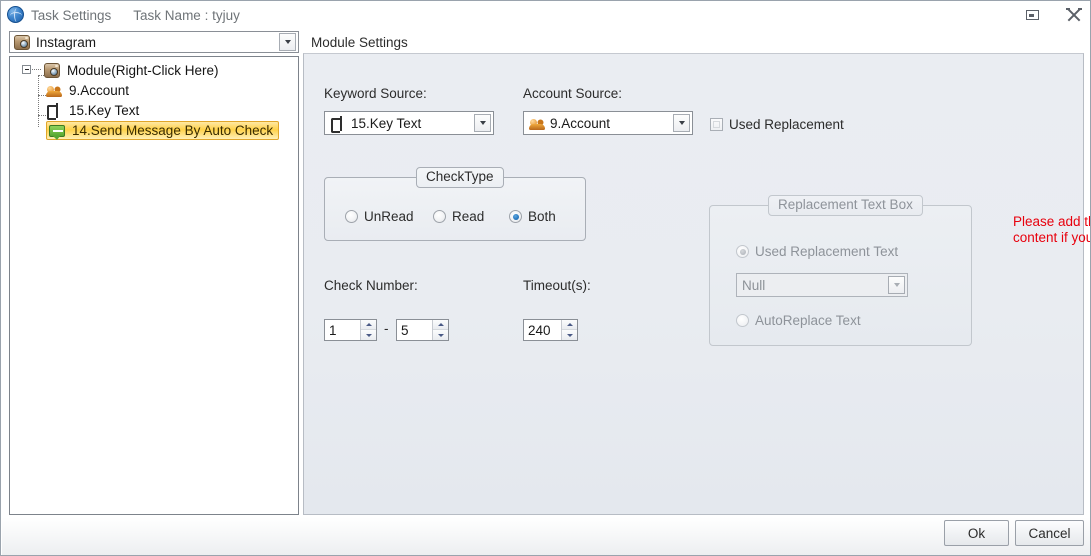  I want to click on tree-item-account: 9.Account, so click(154, 90).